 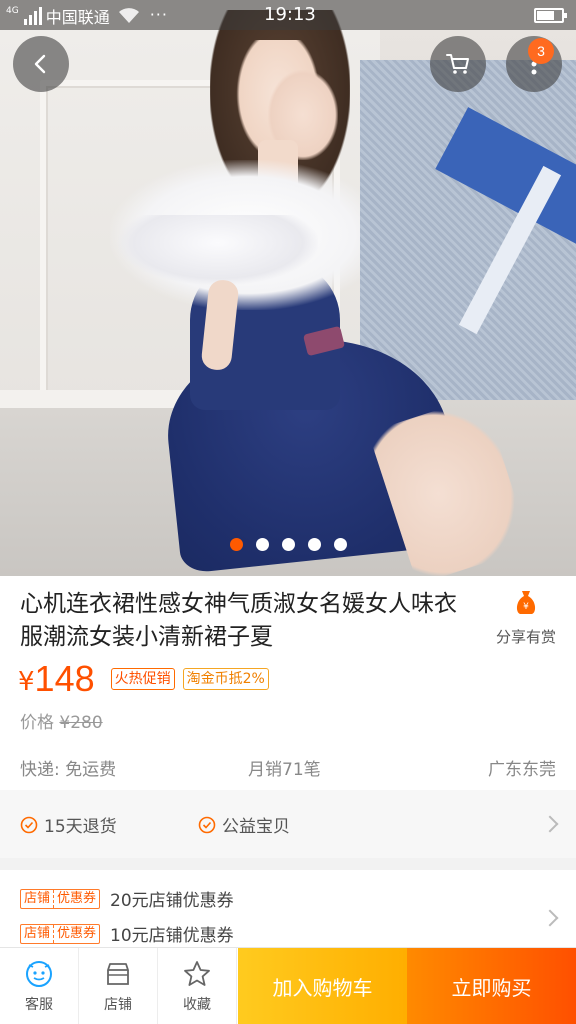 I want to click on clock: 19:13, so click(x=290, y=14).